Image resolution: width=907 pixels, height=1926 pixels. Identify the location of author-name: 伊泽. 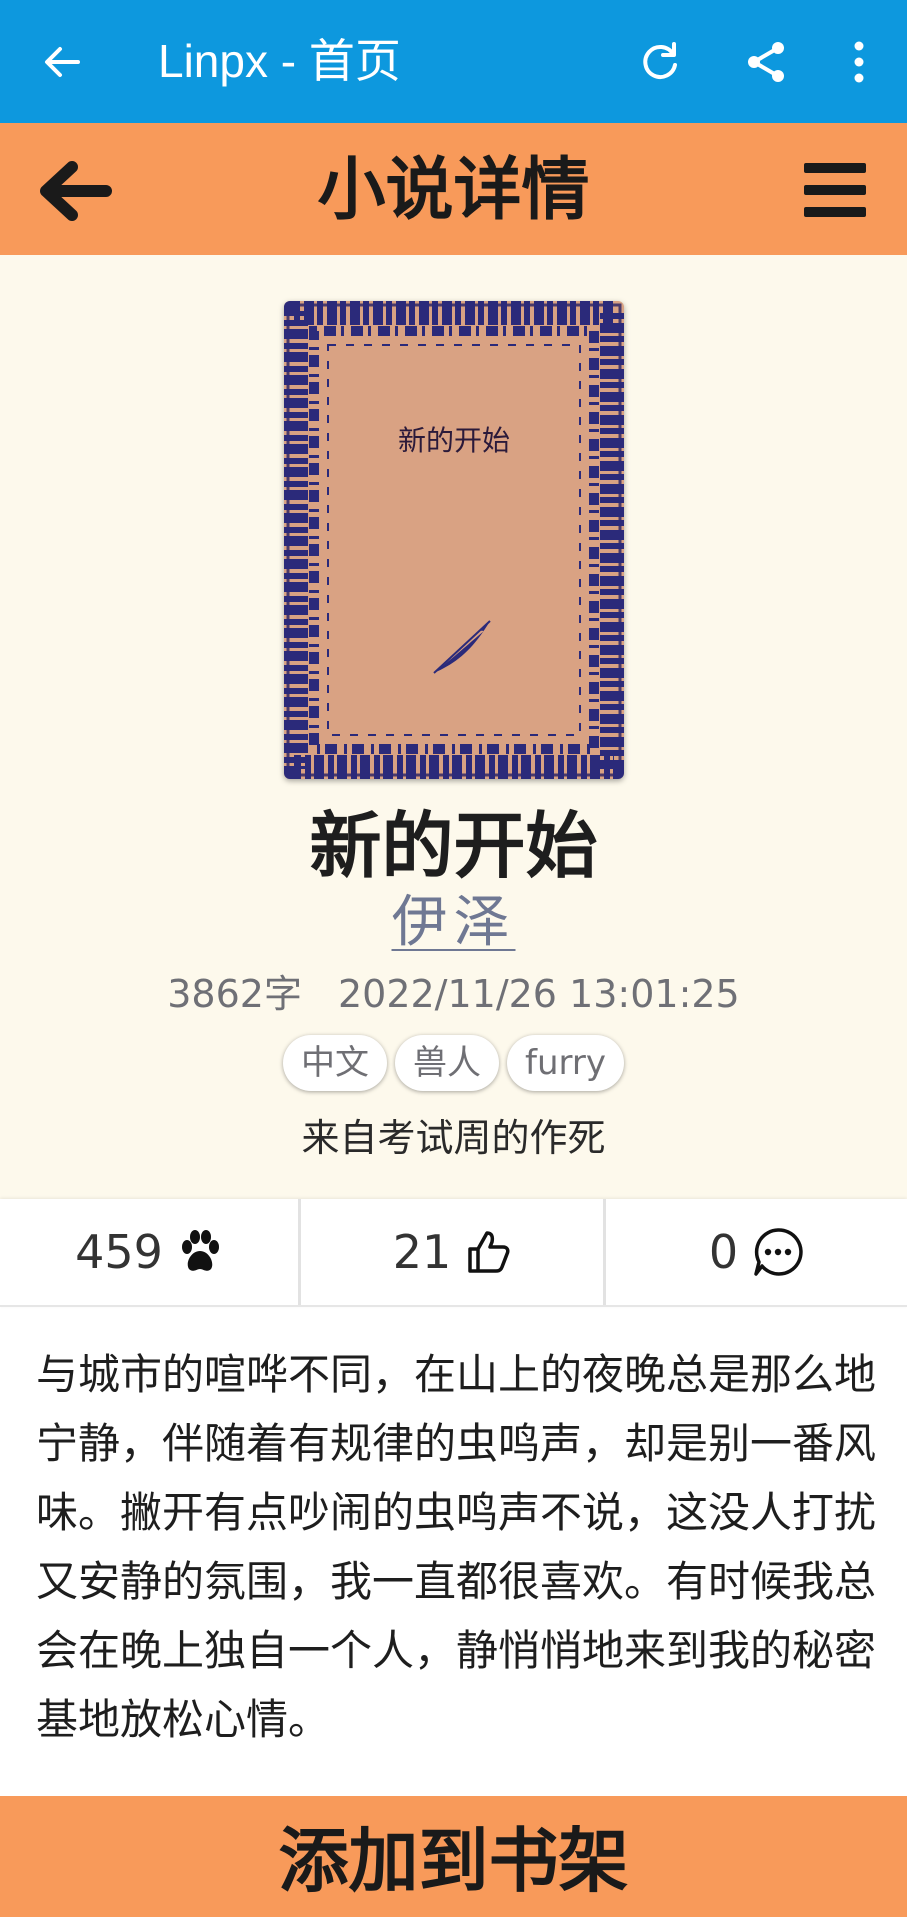
(454, 922).